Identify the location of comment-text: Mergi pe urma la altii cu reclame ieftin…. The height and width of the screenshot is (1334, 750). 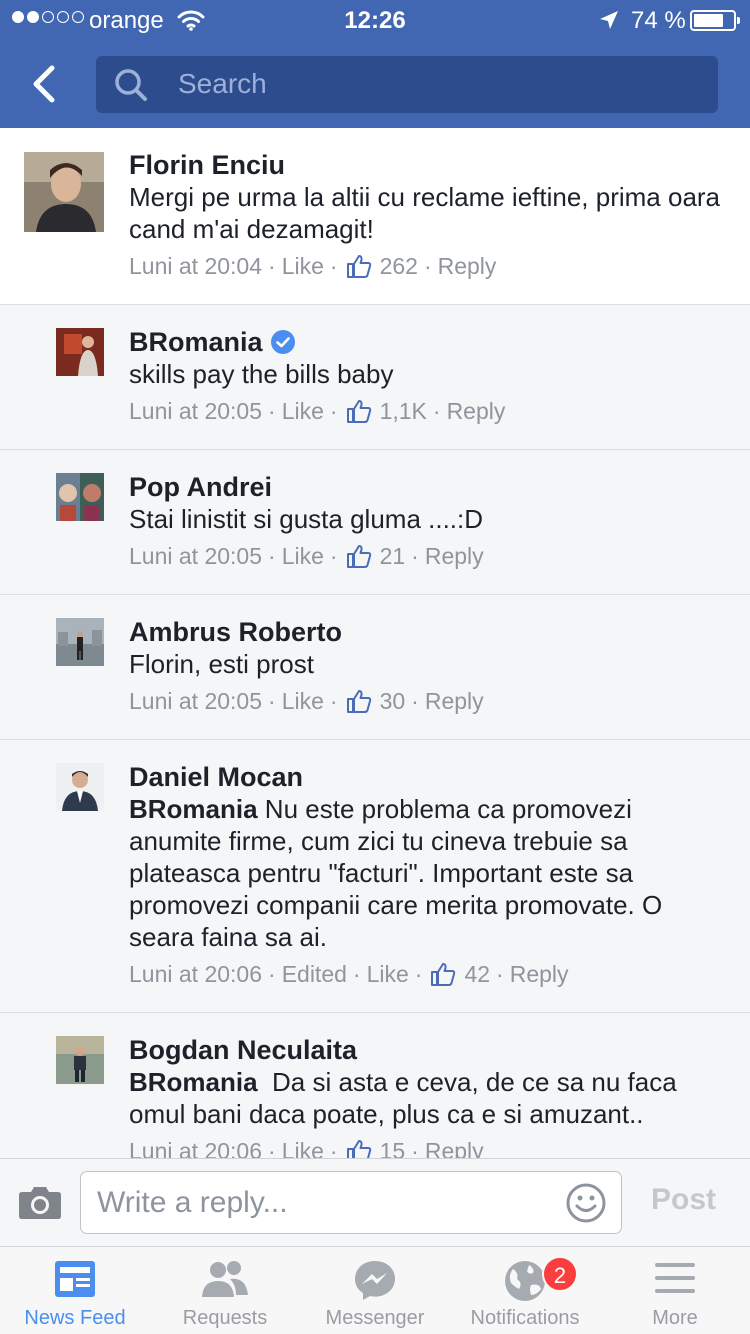
(425, 213).